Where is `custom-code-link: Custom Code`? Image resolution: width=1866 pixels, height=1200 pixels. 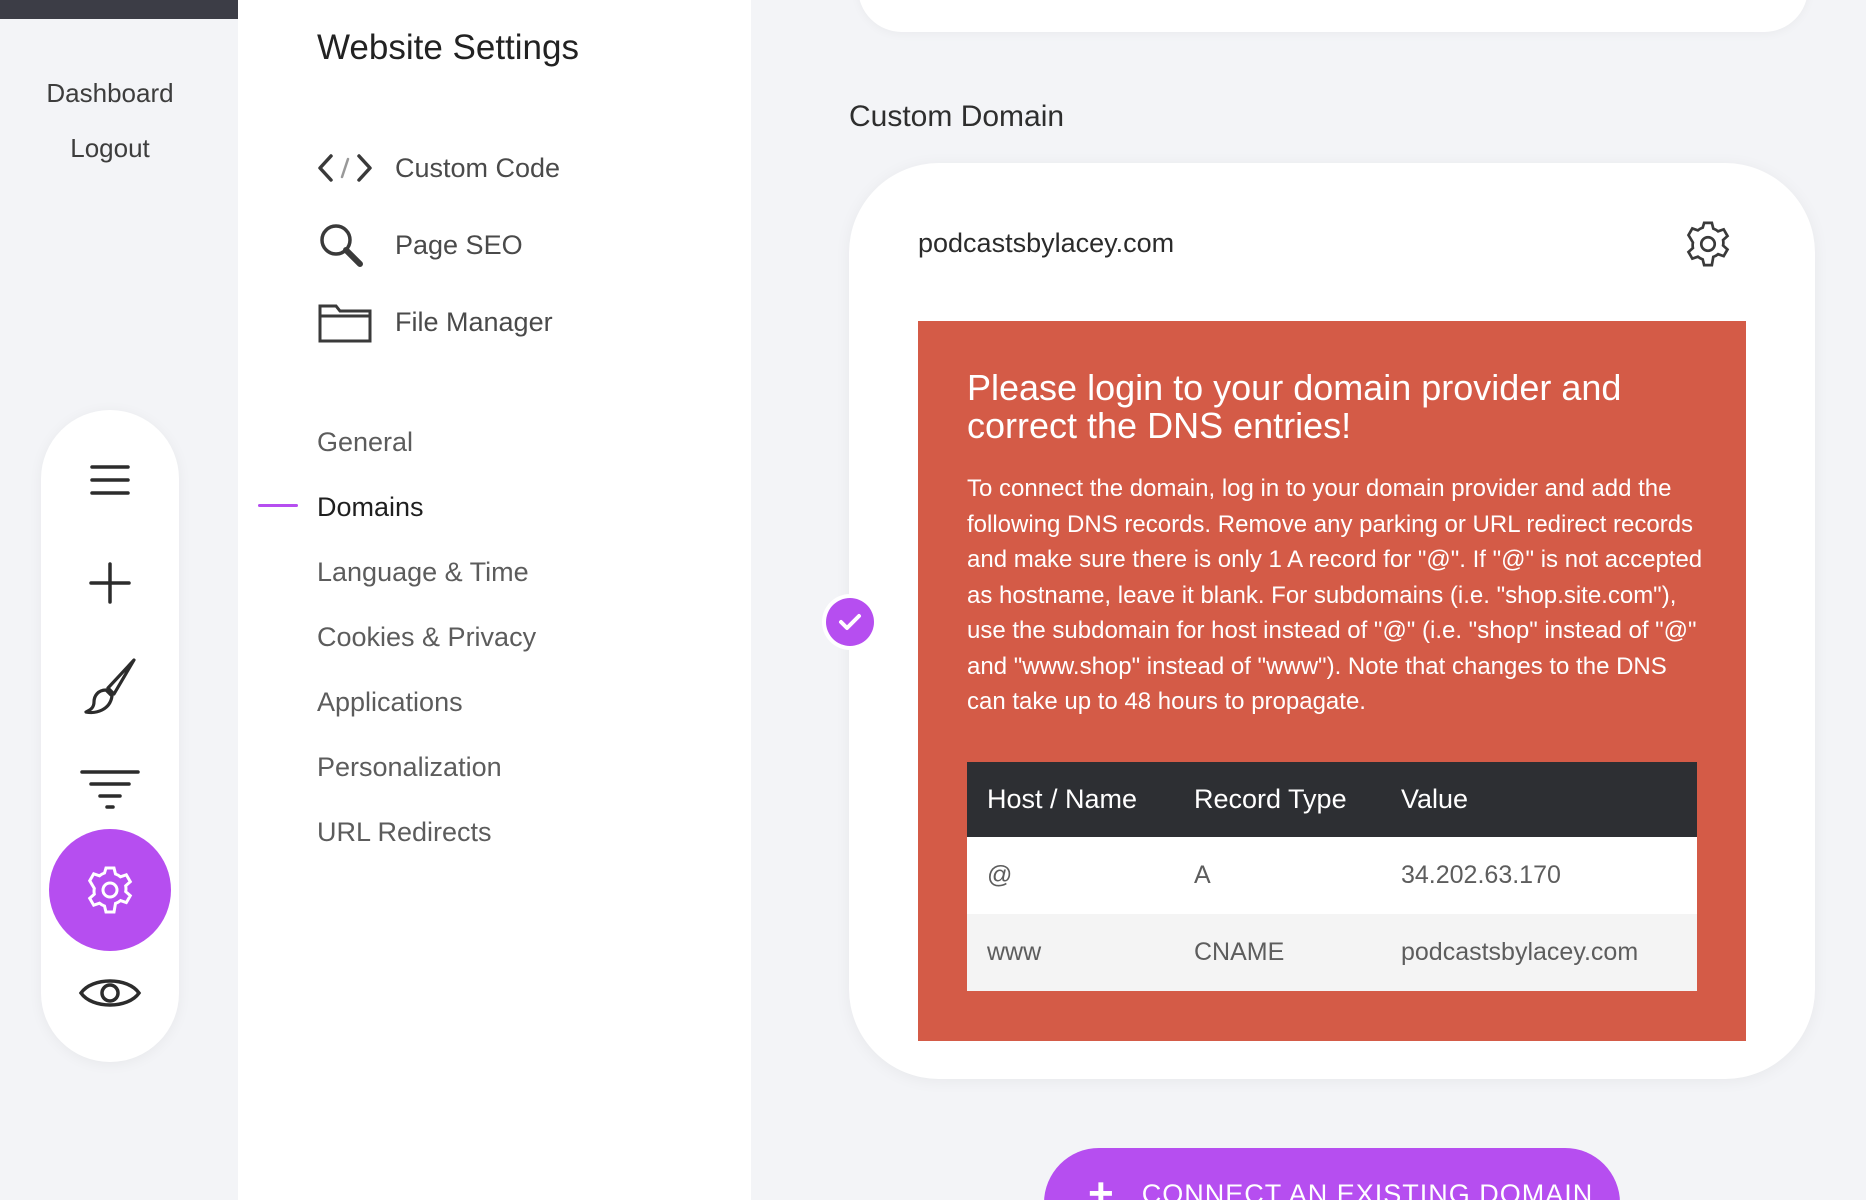
custom-code-link: Custom Code is located at coordinates (497, 168).